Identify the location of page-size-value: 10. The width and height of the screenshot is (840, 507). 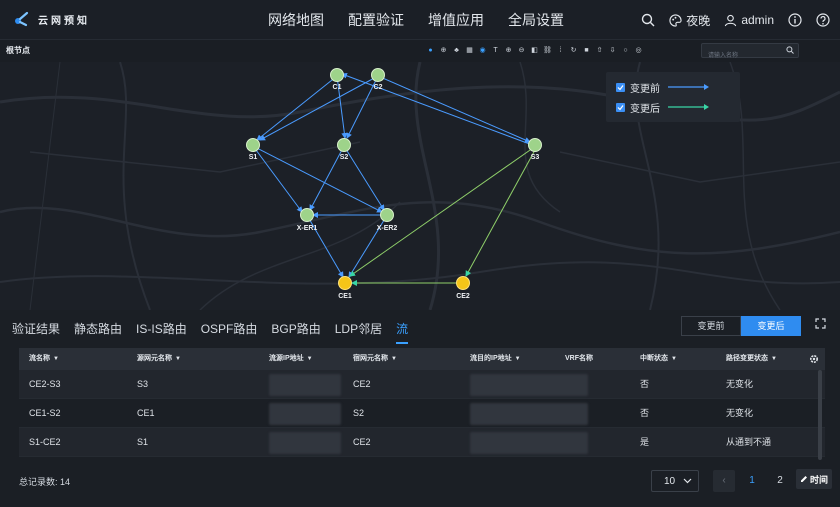
(670, 481).